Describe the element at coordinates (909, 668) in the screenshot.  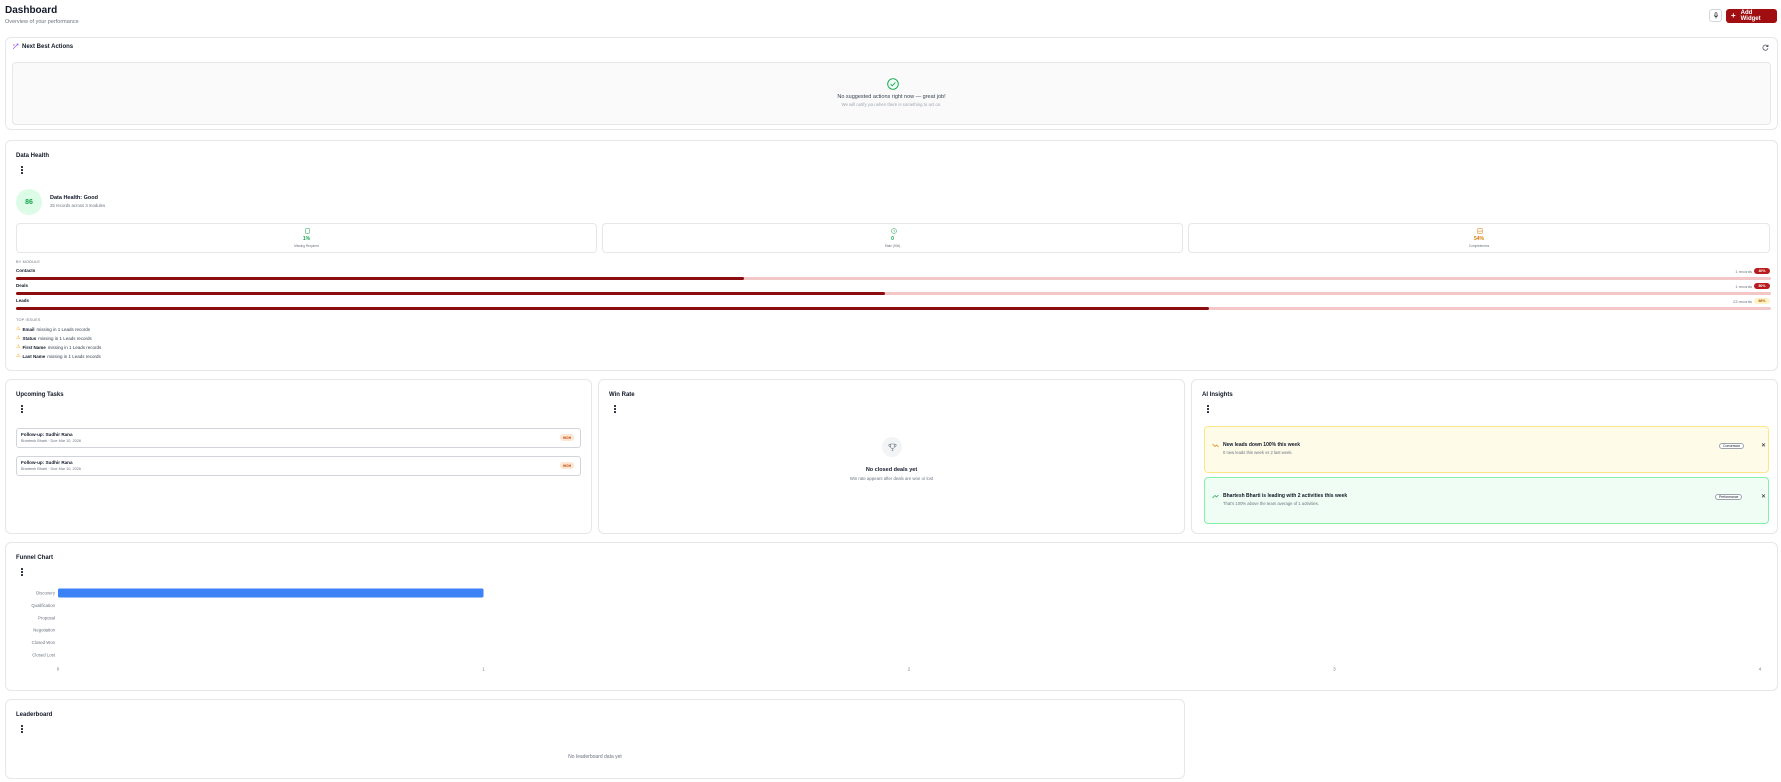
I see `x-tick-label: 2` at that location.